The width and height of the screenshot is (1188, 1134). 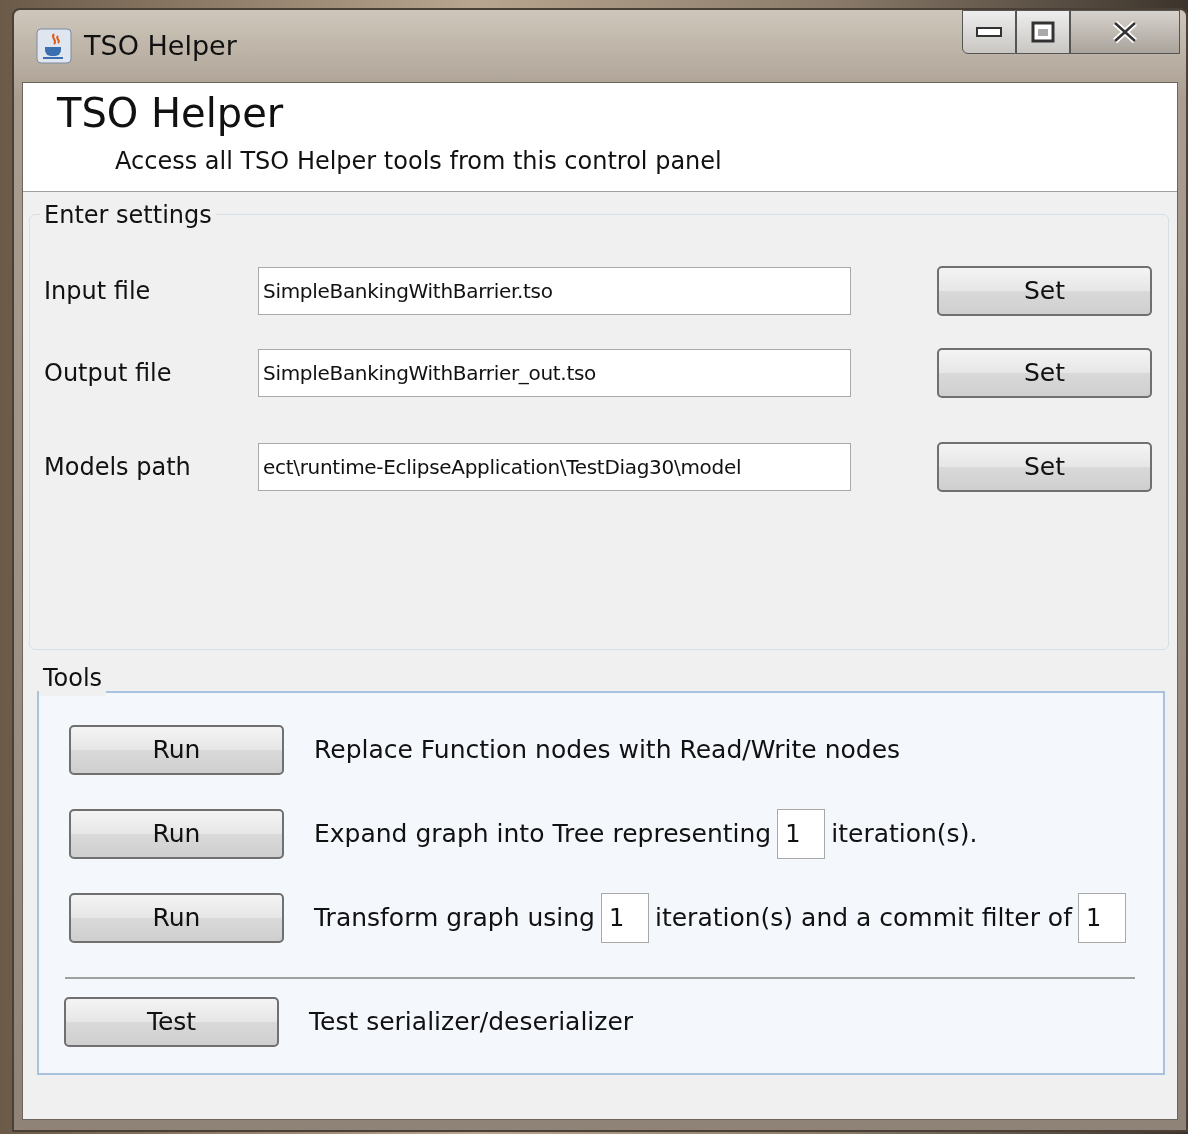 I want to click on test-button: Test, so click(x=171, y=1022).